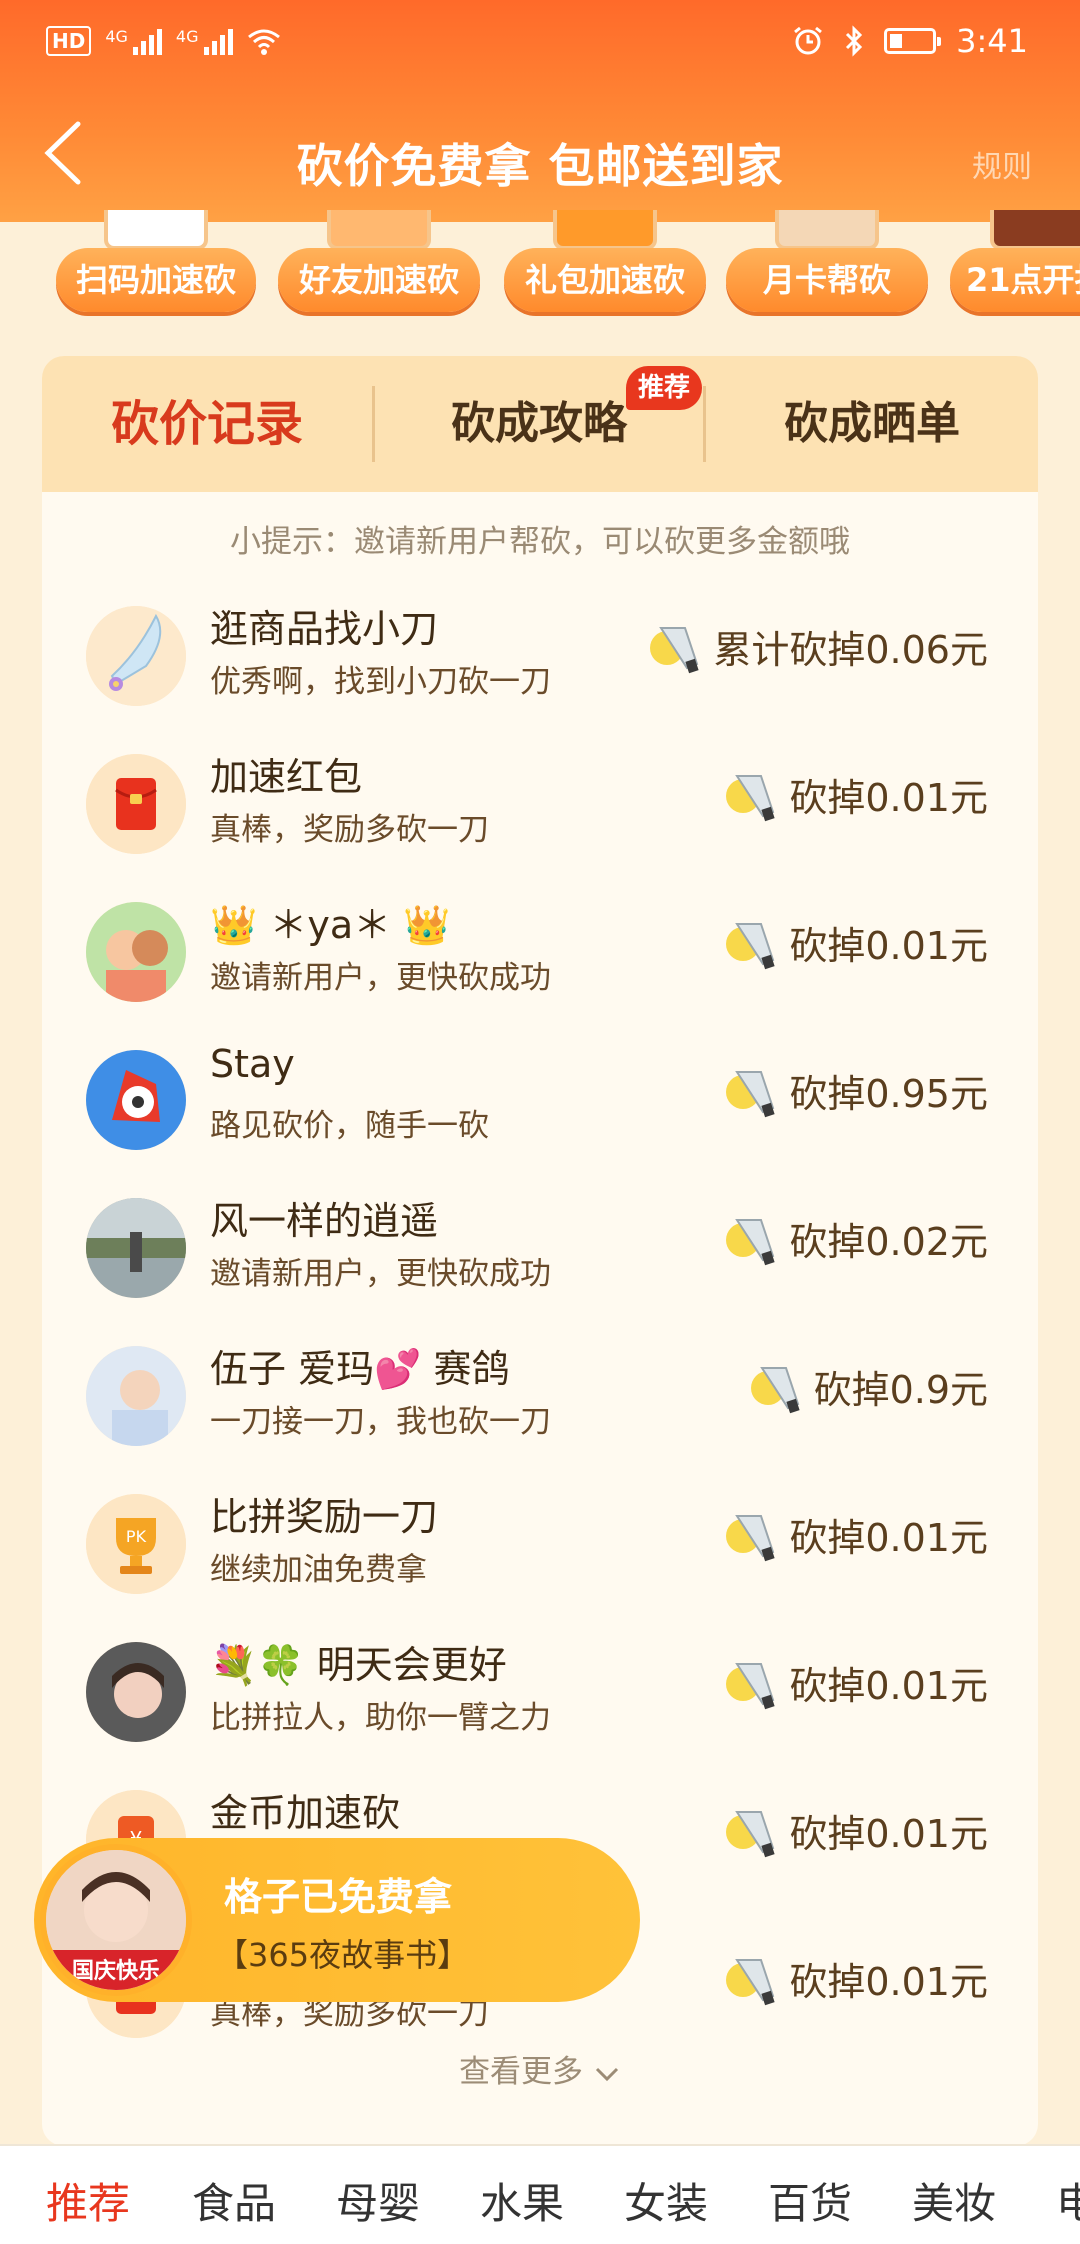 The image size is (1080, 2244). Describe the element at coordinates (349, 1126) in the screenshot. I see `record-subtitle: 路见砍价，随手一砍` at that location.